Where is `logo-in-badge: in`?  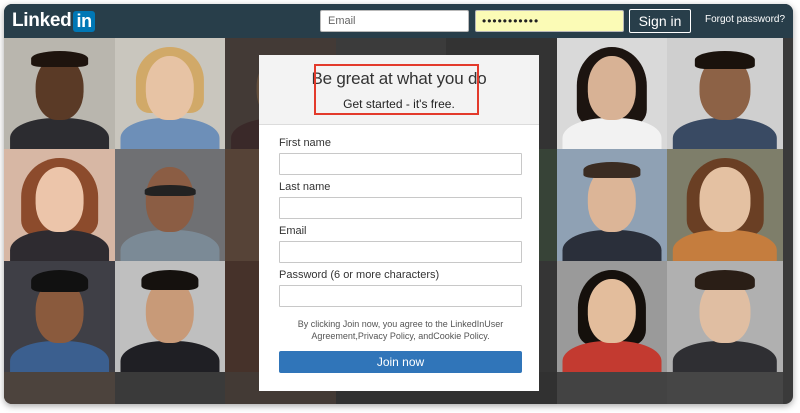
logo-in-badge: in is located at coordinates (84, 21).